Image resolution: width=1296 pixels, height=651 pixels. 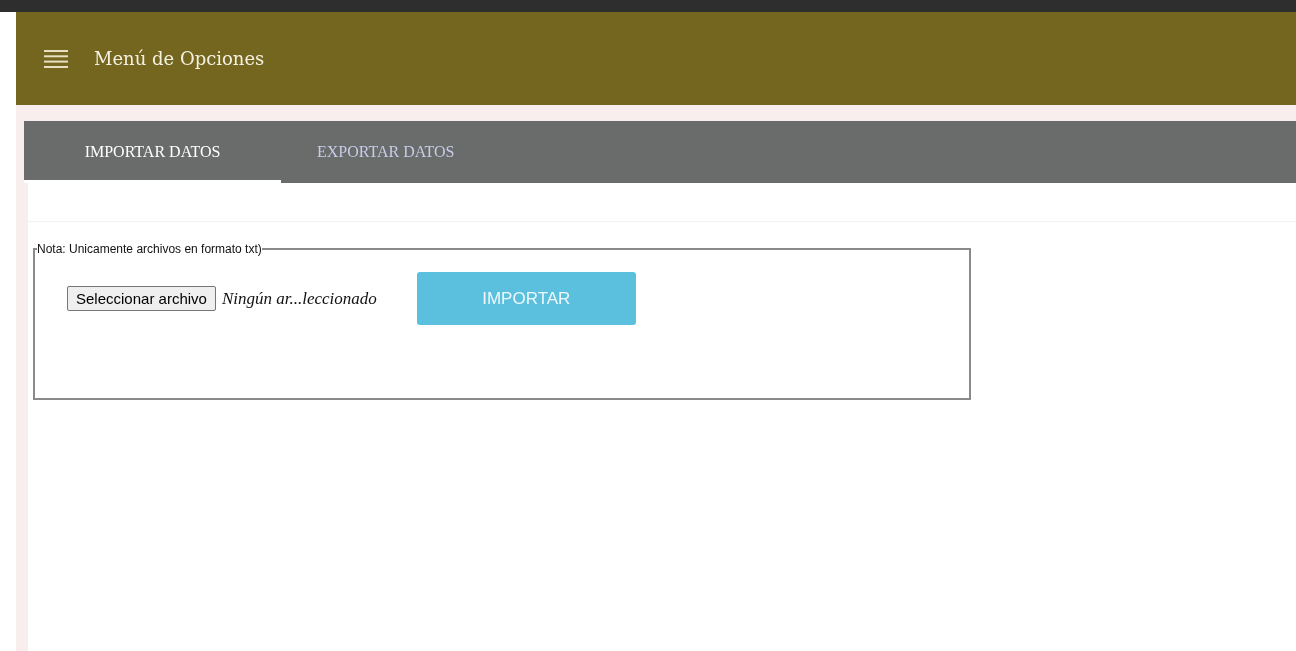 What do you see at coordinates (368, 152) in the screenshot?
I see `tab: EXPORTAR DATOS` at bounding box center [368, 152].